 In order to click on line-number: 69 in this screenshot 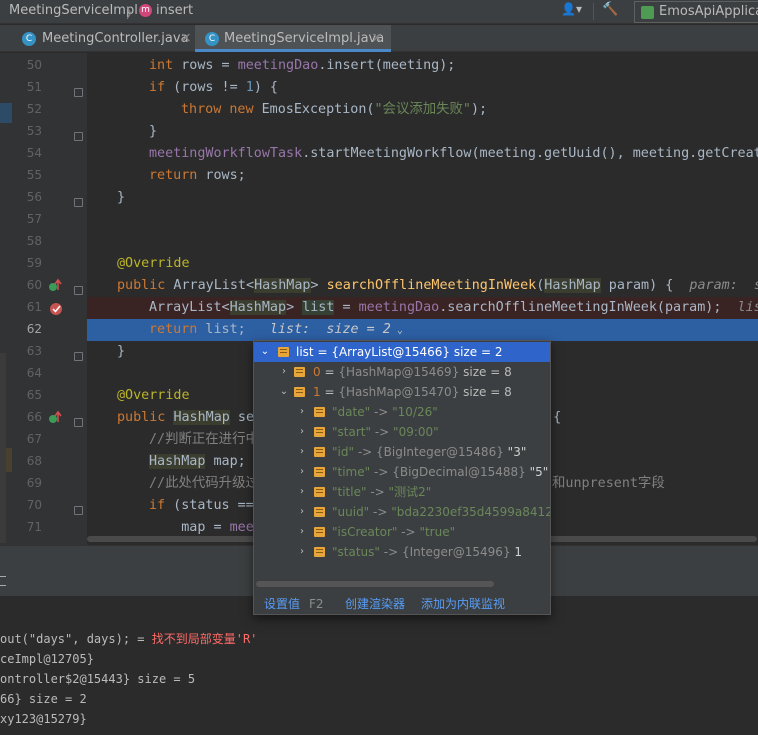, I will do `click(34, 483)`.